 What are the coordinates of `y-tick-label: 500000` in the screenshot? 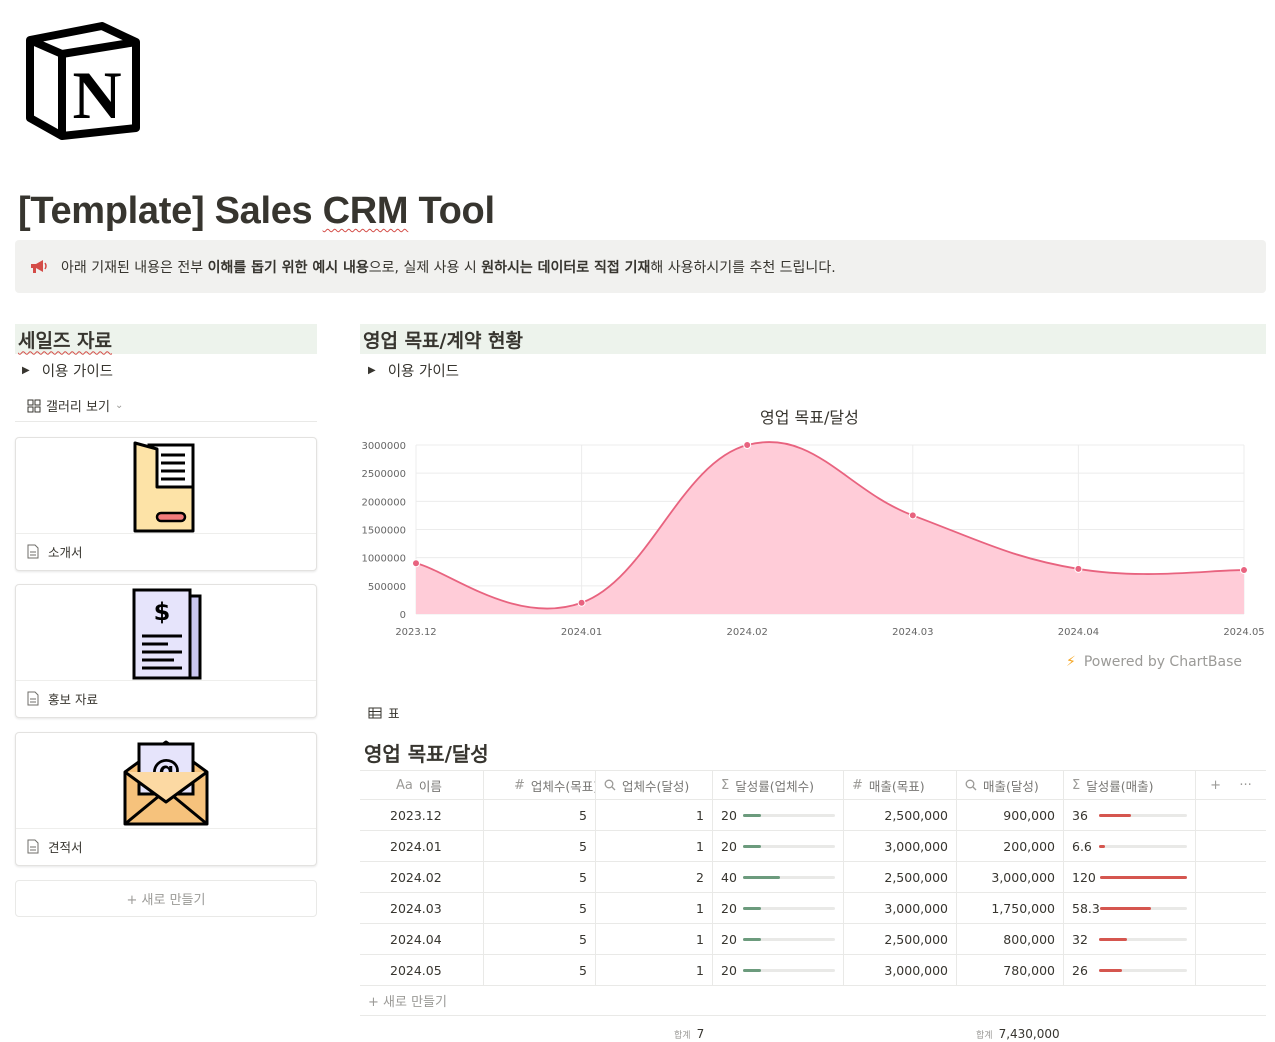 It's located at (387, 587).